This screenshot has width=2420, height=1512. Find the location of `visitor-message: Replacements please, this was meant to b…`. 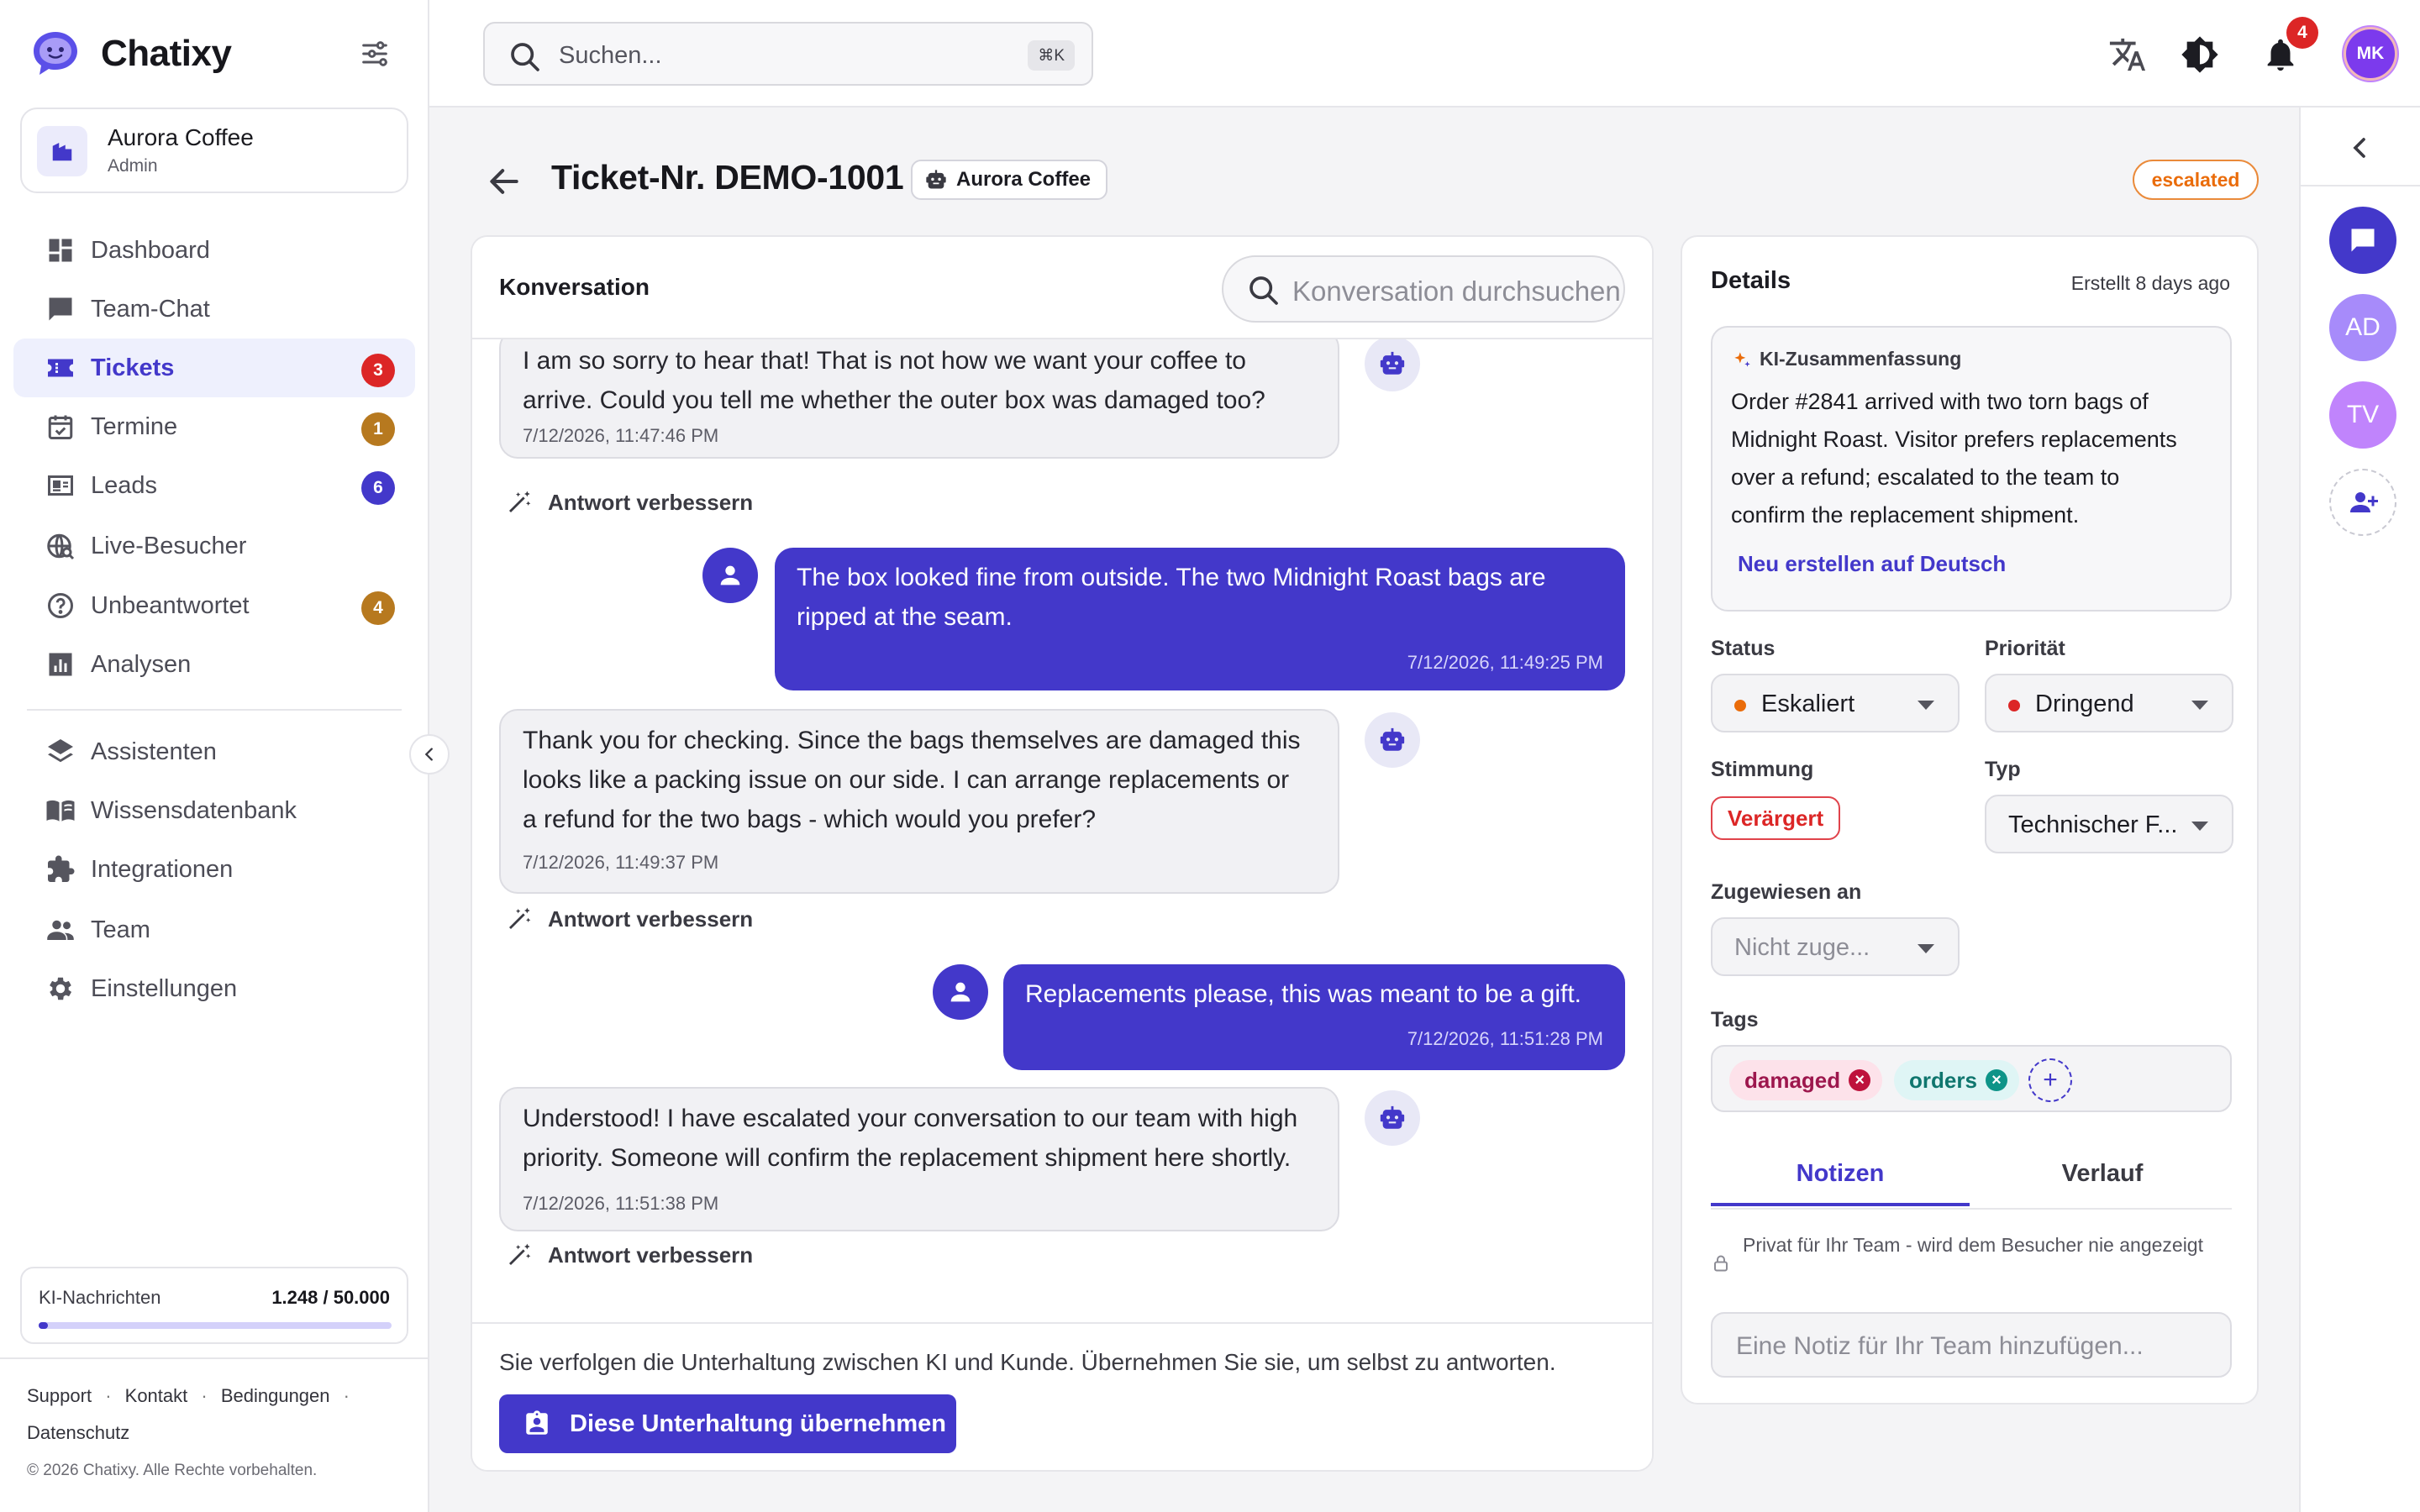

visitor-message: Replacements please, this was meant to b… is located at coordinates (1314, 1017).